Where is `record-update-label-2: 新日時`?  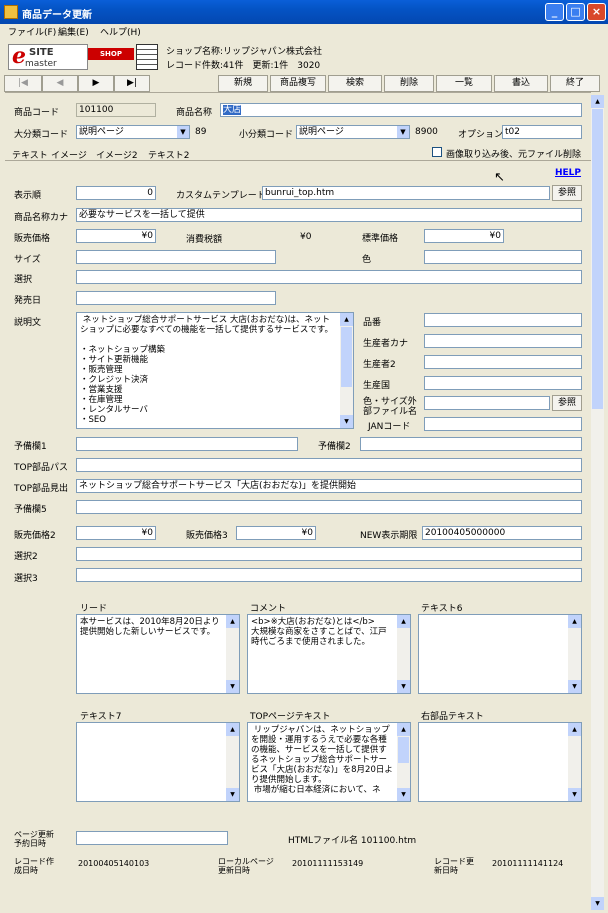 record-update-label-2: 新日時 is located at coordinates (446, 870).